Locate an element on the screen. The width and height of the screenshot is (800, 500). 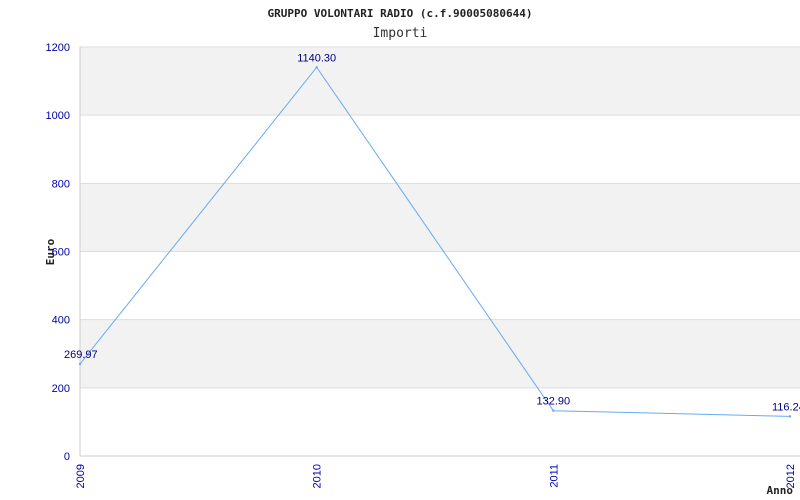
data-label: 1140.30 is located at coordinates (316, 58).